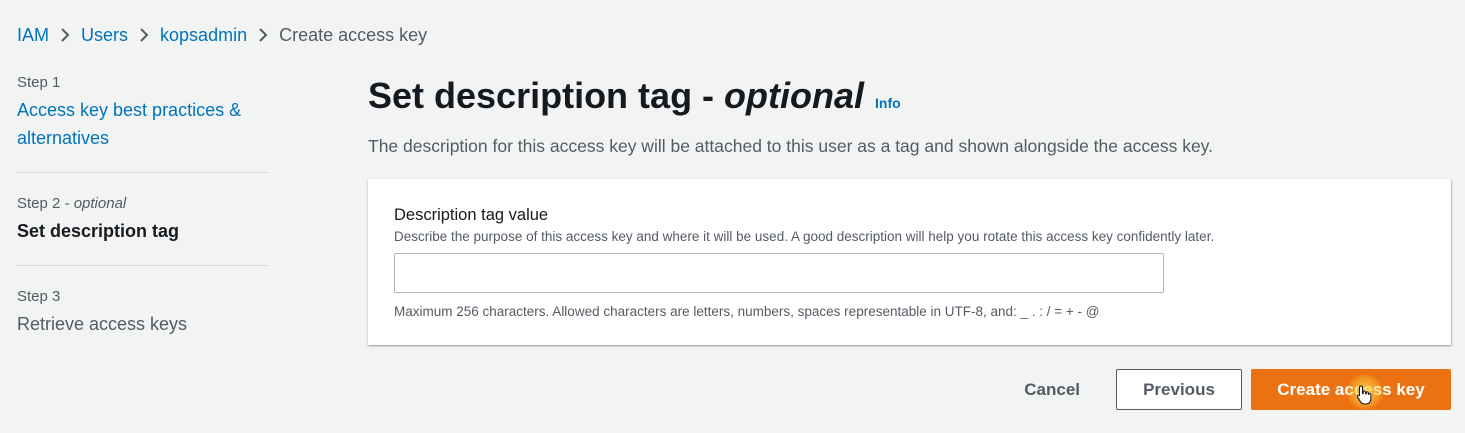 The width and height of the screenshot is (1465, 433). What do you see at coordinates (1052, 389) in the screenshot?
I see `cancel-button: Cancel` at bounding box center [1052, 389].